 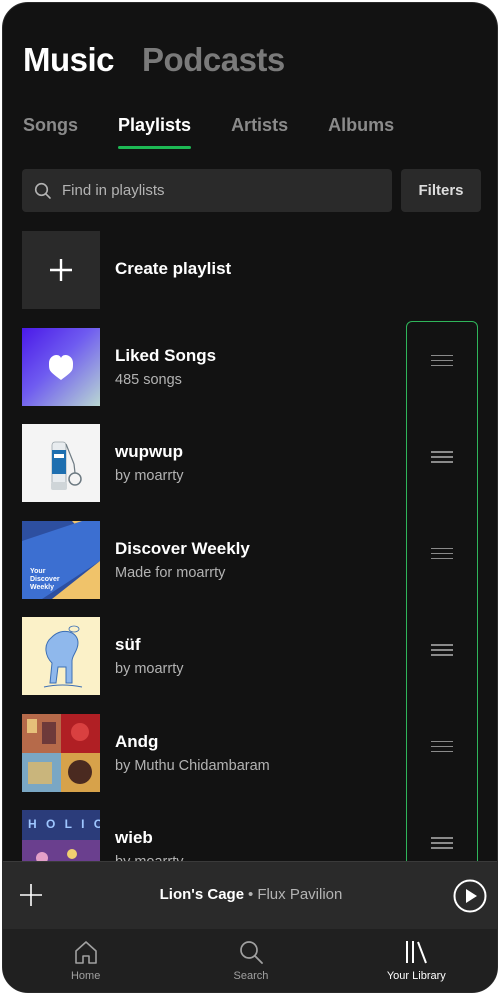 I want to click on suf-art, so click(x=61, y=656).